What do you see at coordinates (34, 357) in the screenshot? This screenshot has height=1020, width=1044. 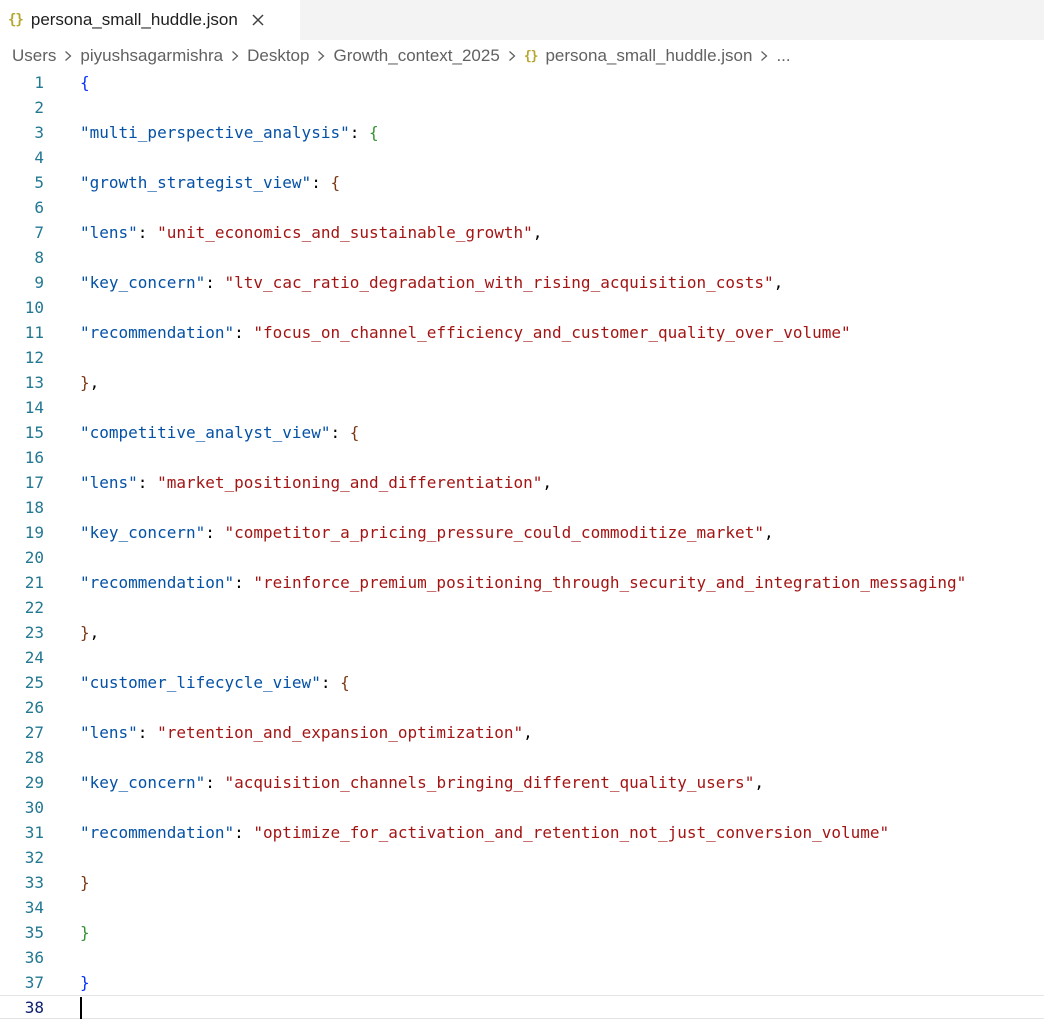 I see `line-number: 12` at bounding box center [34, 357].